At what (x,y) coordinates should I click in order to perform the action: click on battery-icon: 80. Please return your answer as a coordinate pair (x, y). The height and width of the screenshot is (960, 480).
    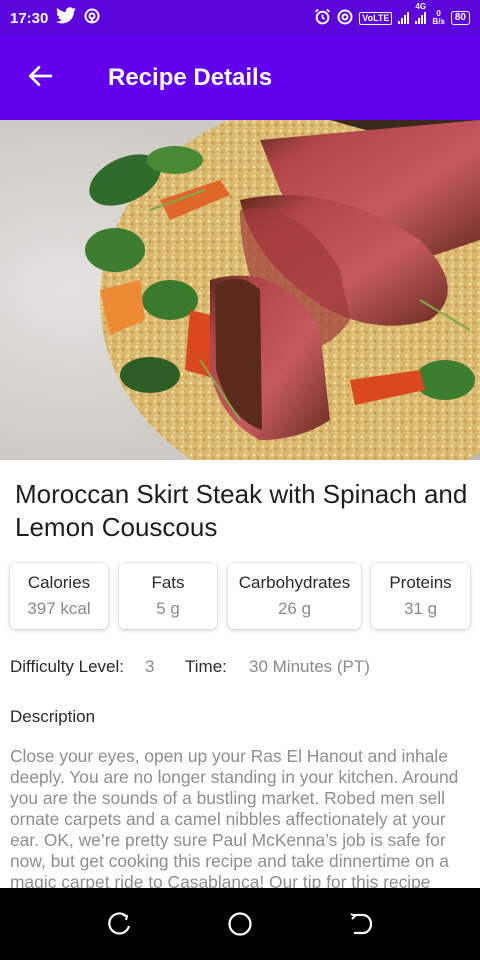
    Looking at the image, I should click on (460, 18).